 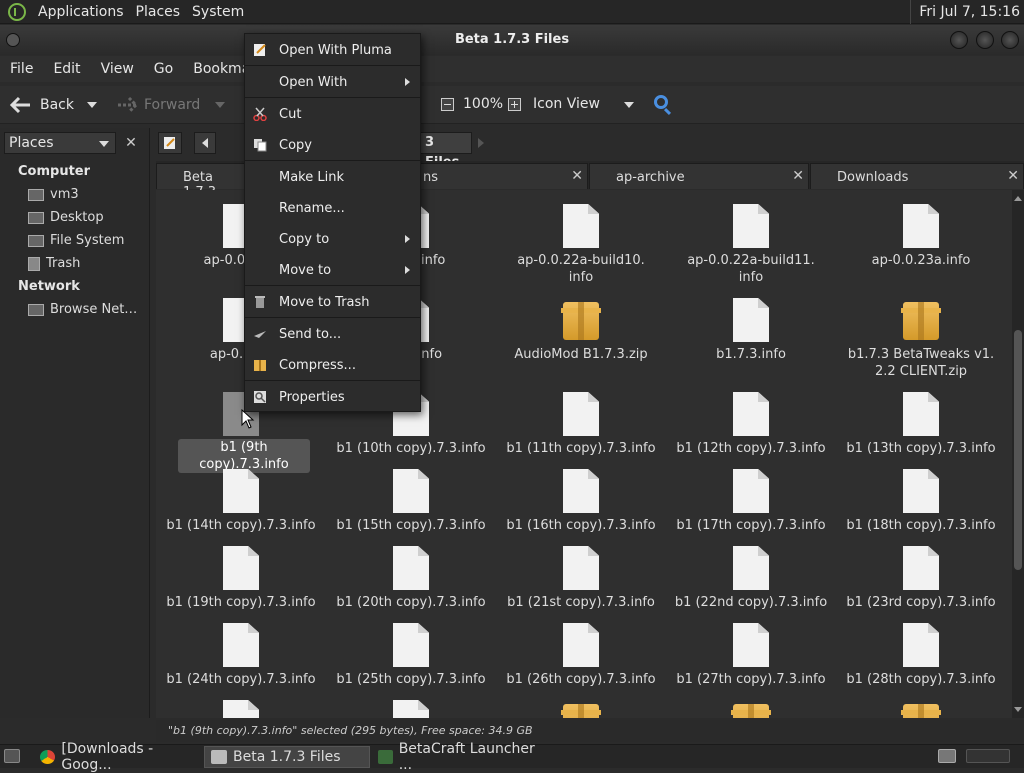 I want to click on menu-go: Go, so click(x=163, y=69).